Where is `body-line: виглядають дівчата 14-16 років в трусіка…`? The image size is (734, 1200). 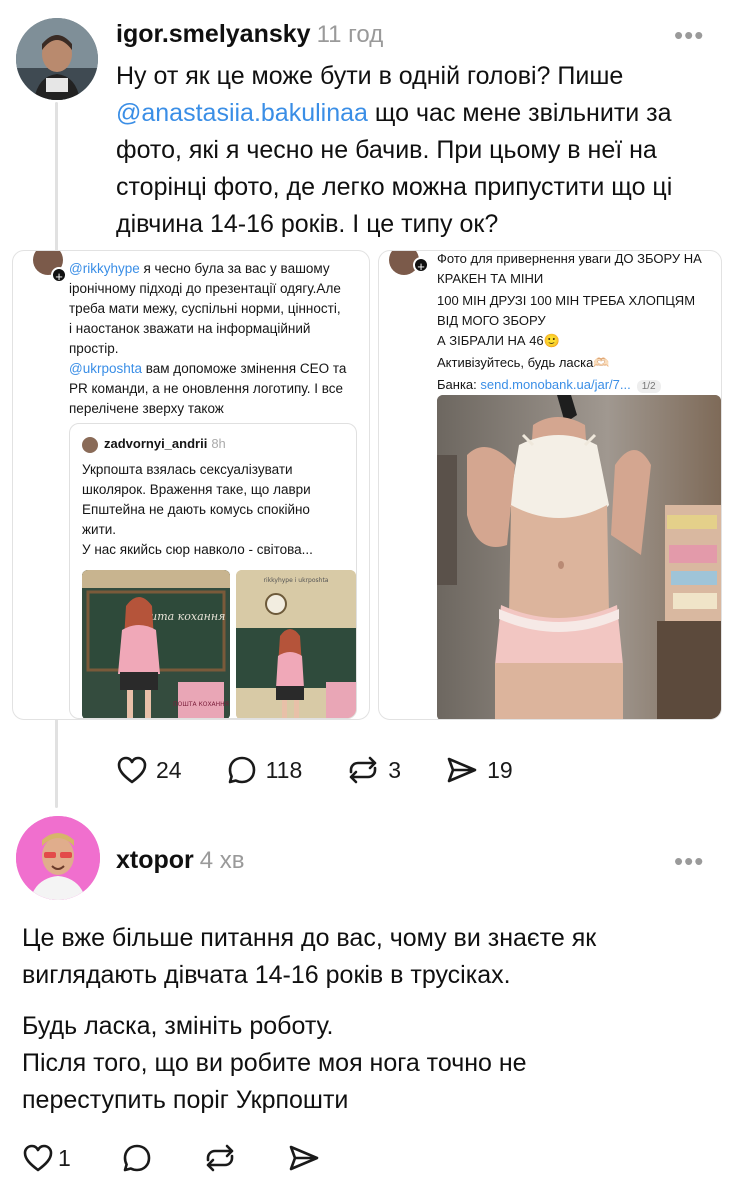
body-line: виглядають дівчата 14-16 років в трусіка… is located at coordinates (266, 975).